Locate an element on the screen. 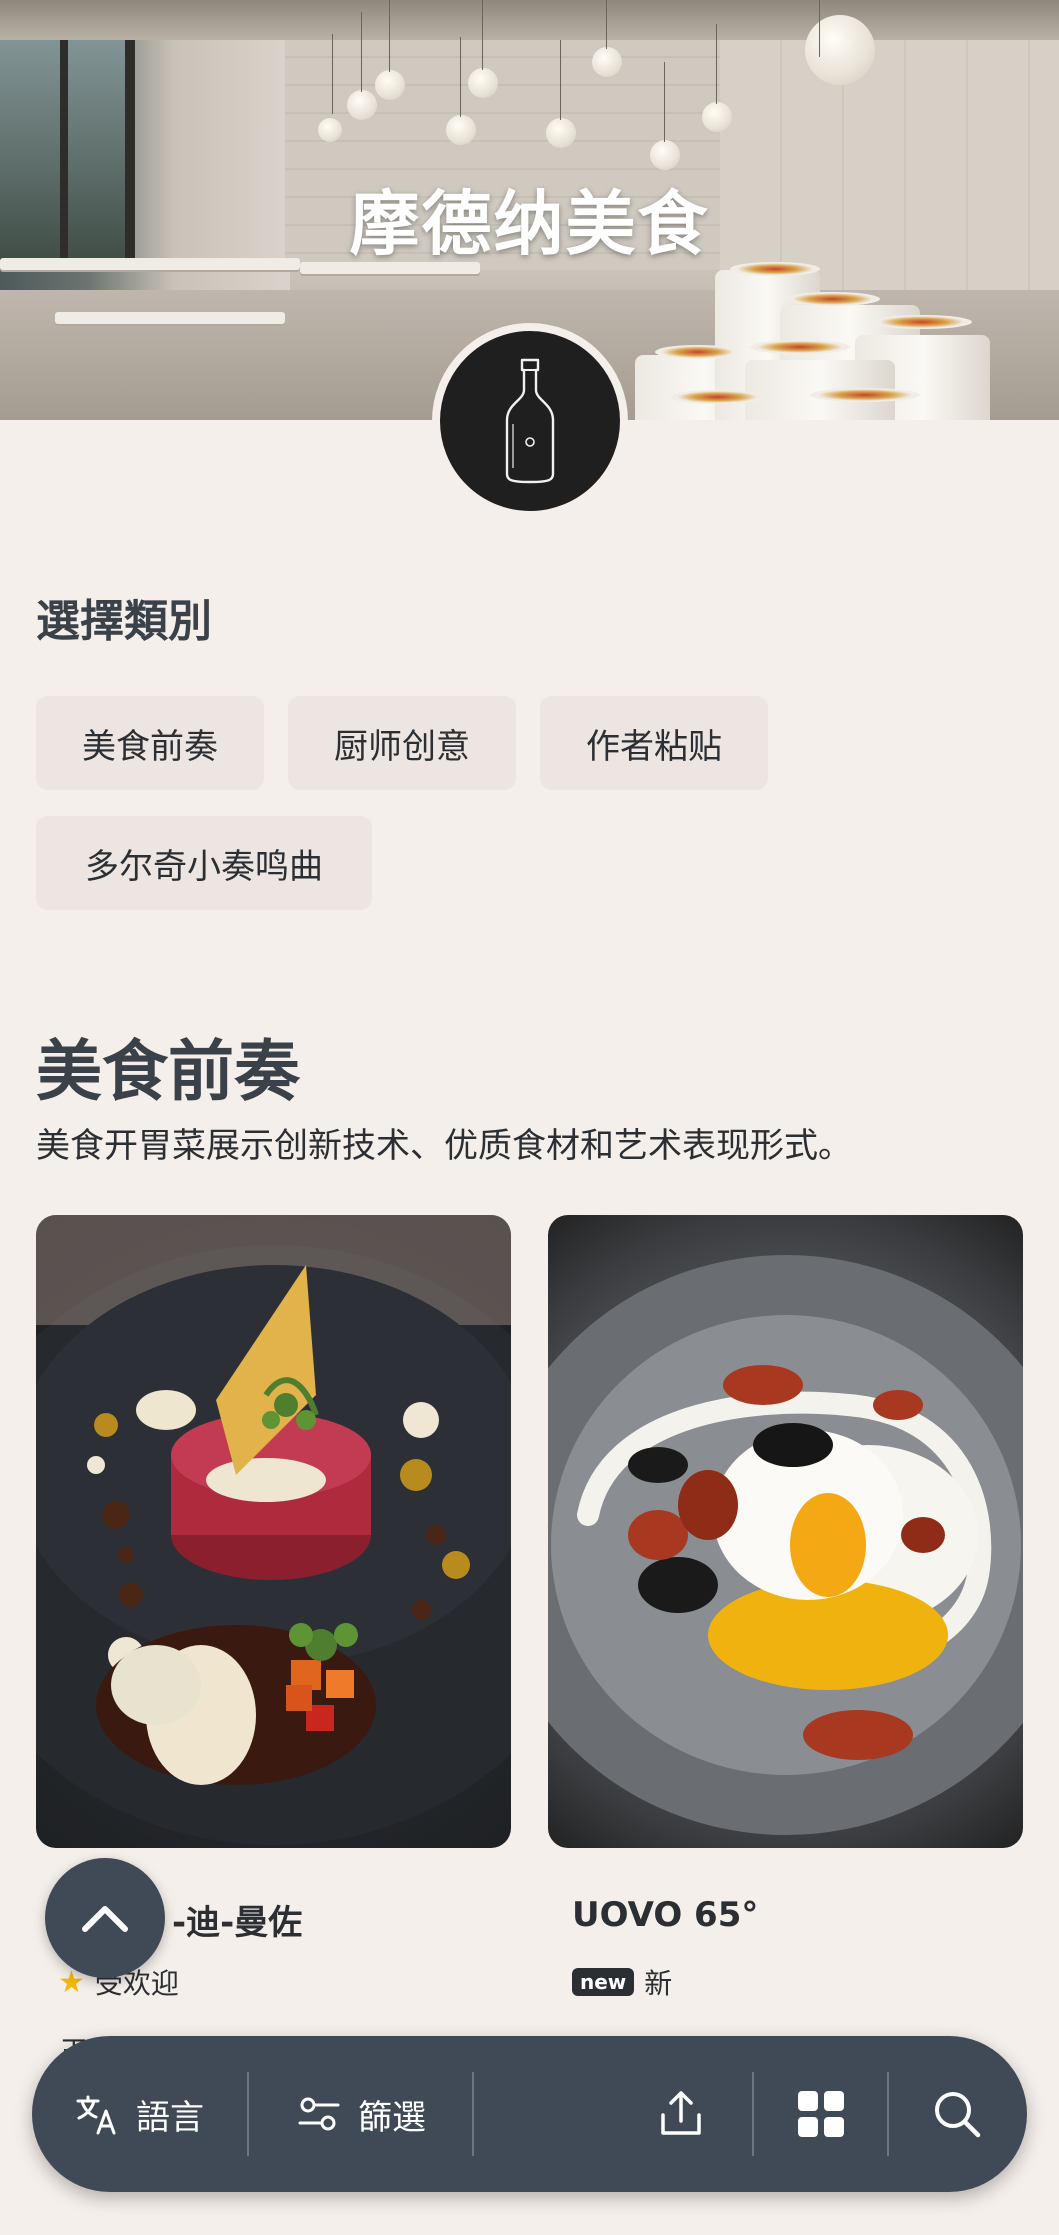  grid-view-button is located at coordinates (821, 2114).